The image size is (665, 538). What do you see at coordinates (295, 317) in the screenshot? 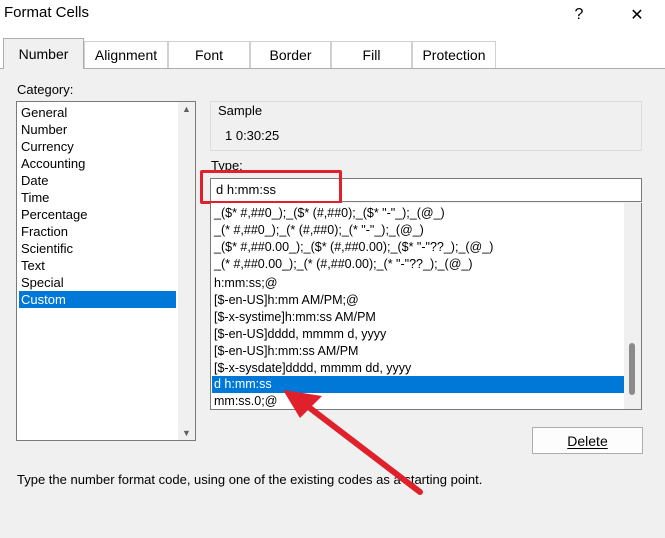
I see `format-item: [$-x-systime]h:mm:ss AM/PM` at bounding box center [295, 317].